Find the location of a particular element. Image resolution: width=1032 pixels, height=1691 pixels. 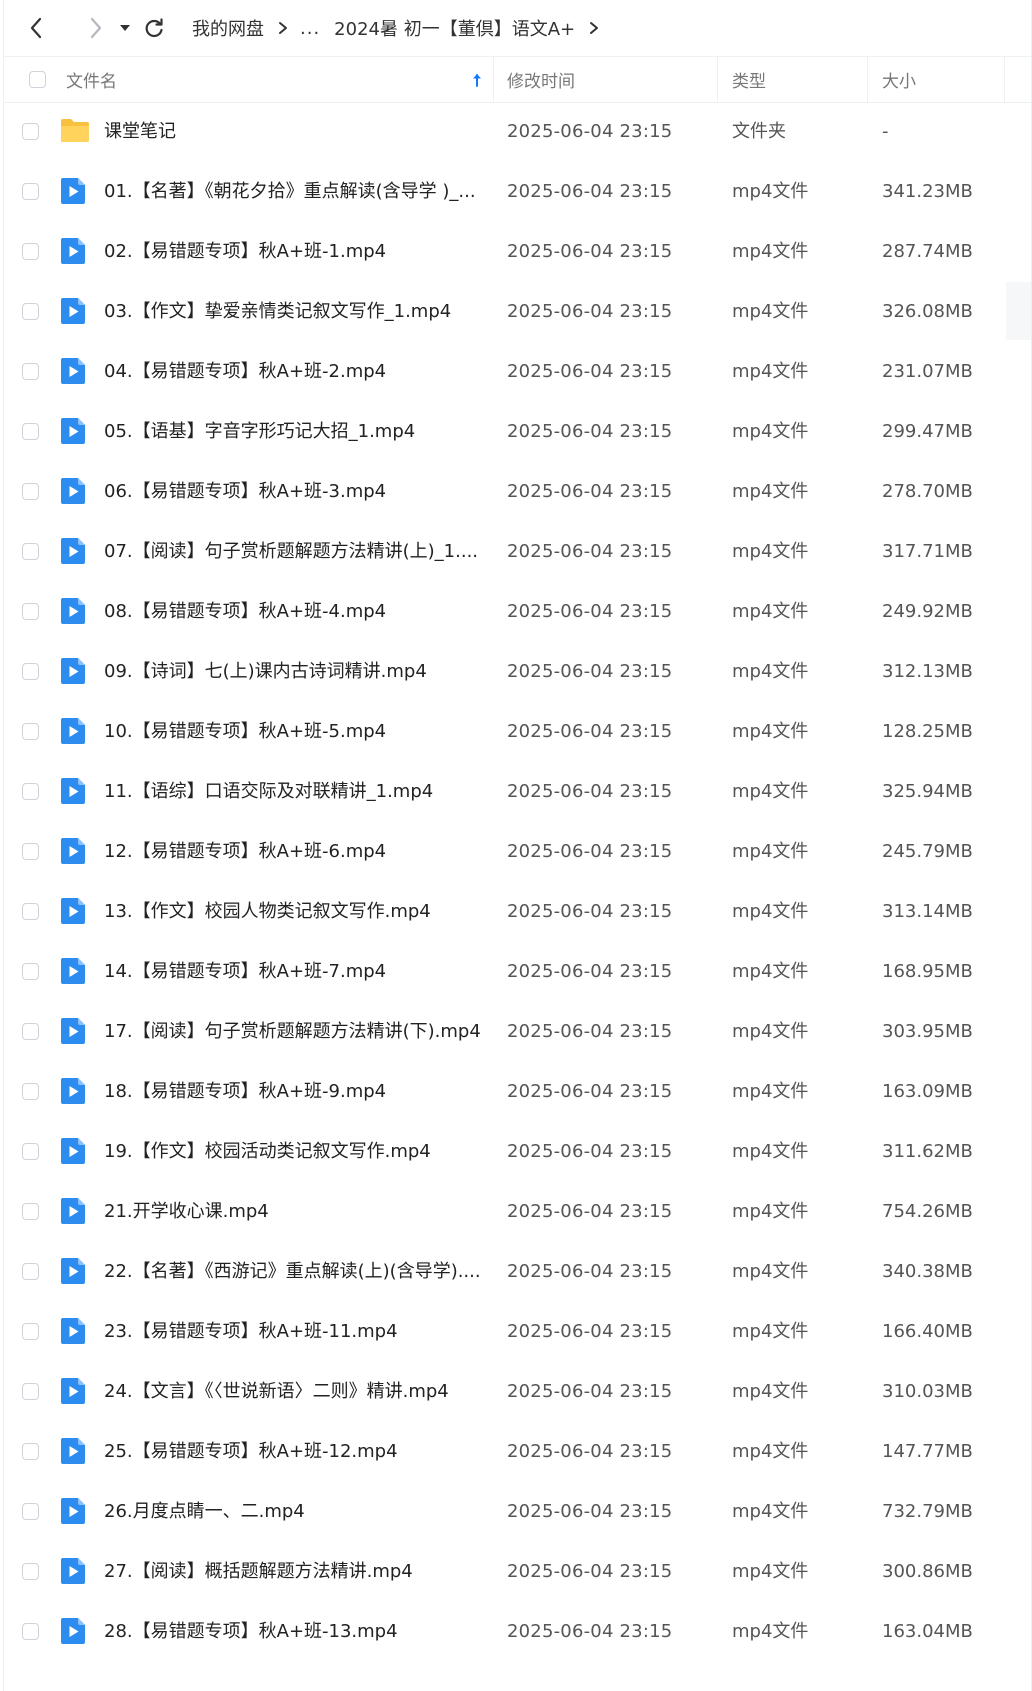

file-name: 11.【语综】口语交际及对联精讲_1.mp4 is located at coordinates (268, 792).